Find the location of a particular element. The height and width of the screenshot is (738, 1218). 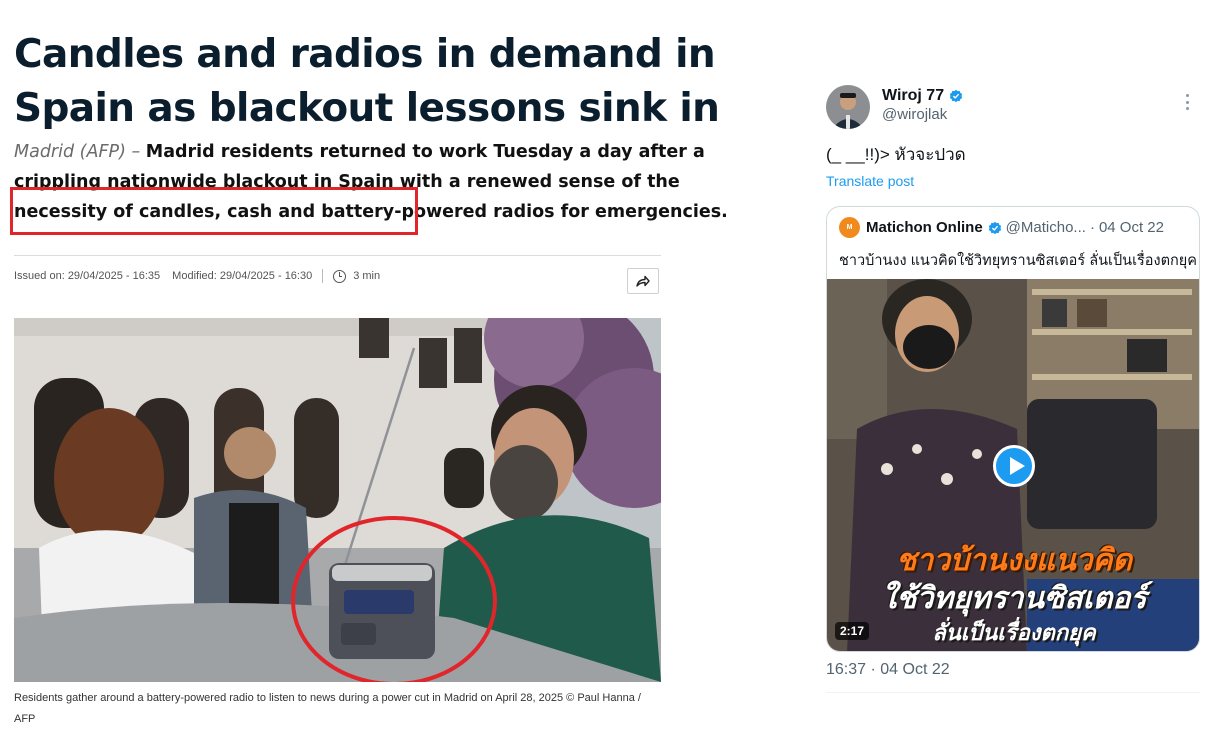

video-duration: 2:17 is located at coordinates (852, 631).